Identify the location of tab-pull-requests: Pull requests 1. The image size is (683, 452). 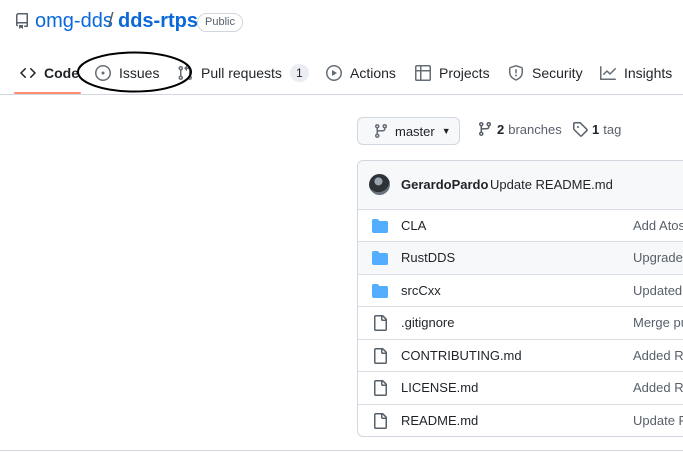
(243, 73).